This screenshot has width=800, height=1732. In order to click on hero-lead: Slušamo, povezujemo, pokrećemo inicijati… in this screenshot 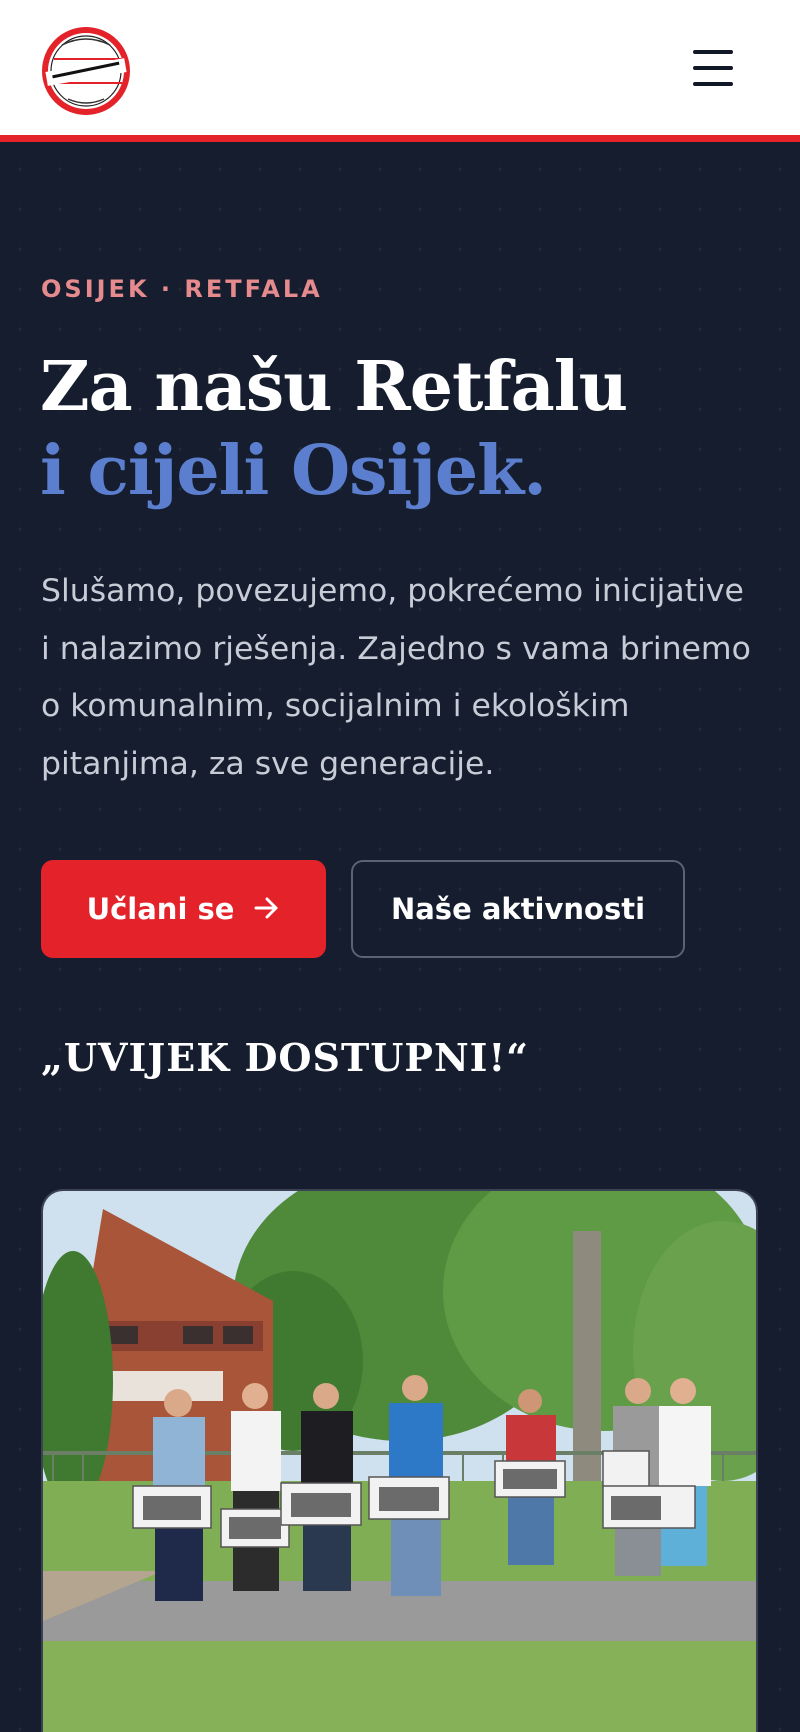, I will do `click(396, 677)`.